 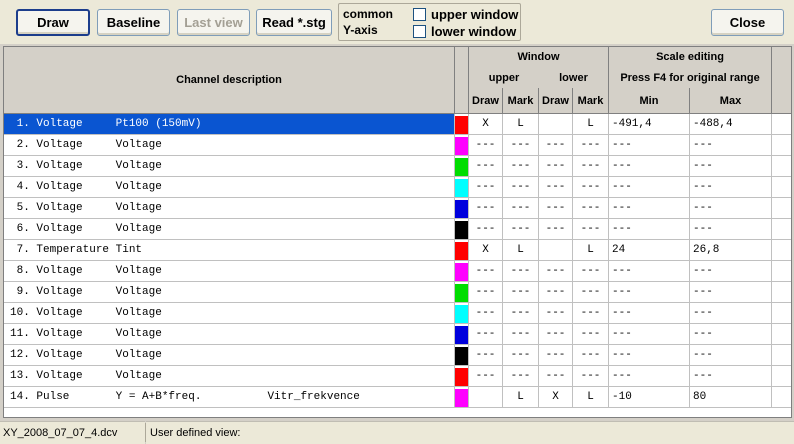 I want to click on table-row: 1. Voltage Pt100 (150mV) X L L -491,4 -488,4, so click(x=397, y=124).